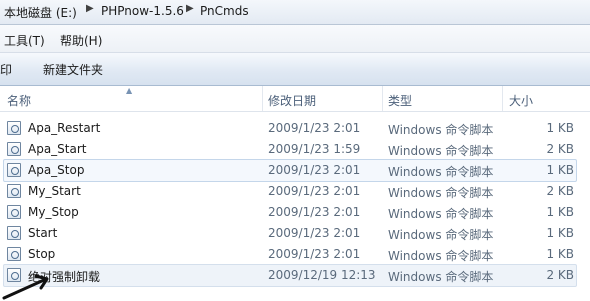 This screenshot has height=301, width=590. I want to click on column-name: 名称, so click(19, 100).